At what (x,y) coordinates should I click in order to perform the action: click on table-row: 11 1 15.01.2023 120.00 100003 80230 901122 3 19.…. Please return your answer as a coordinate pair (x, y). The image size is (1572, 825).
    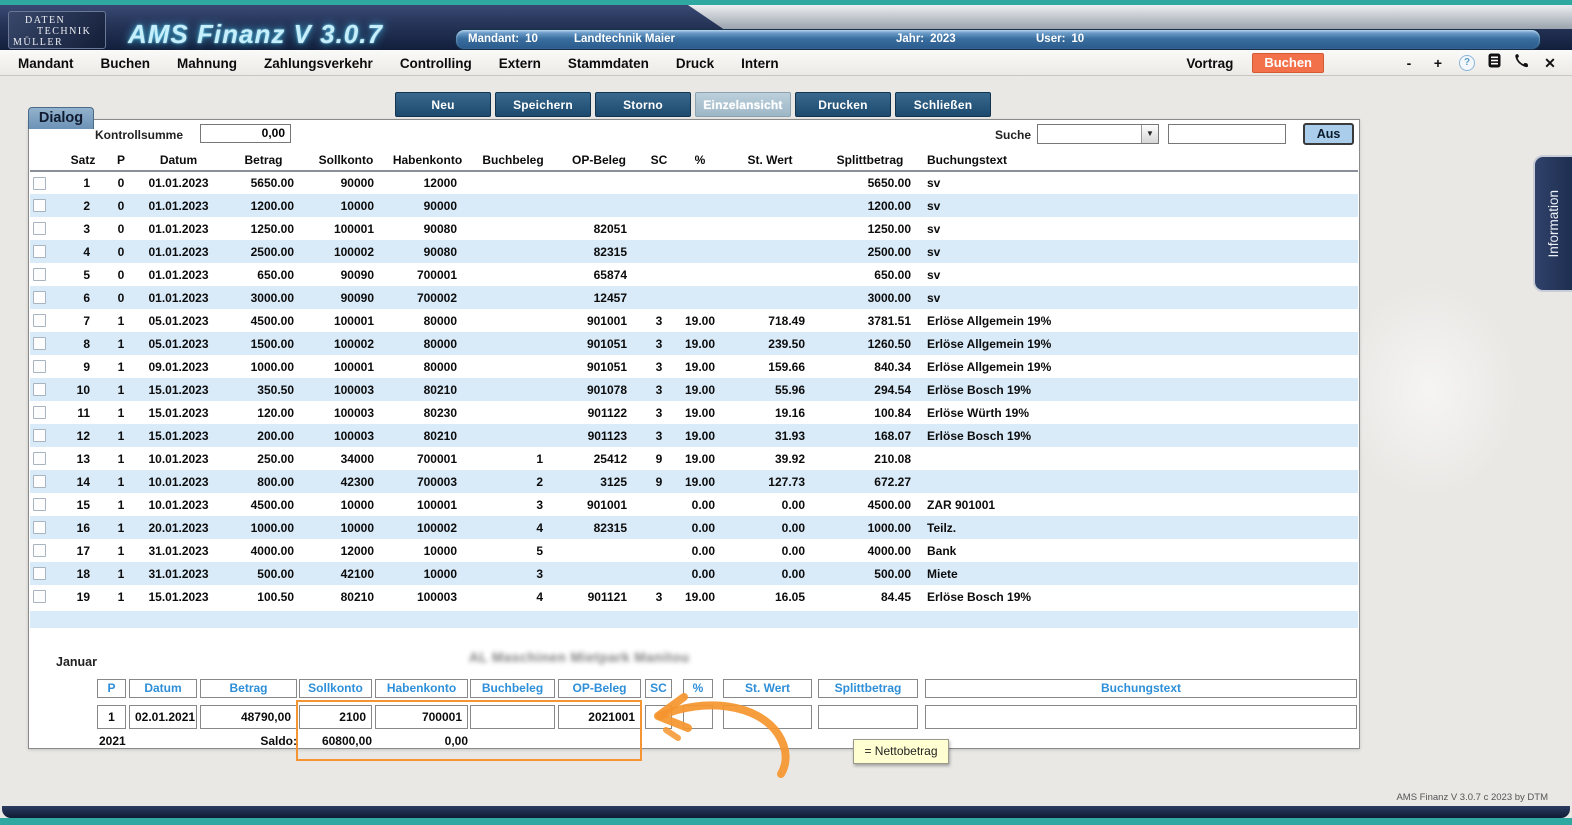
    Looking at the image, I should click on (694, 412).